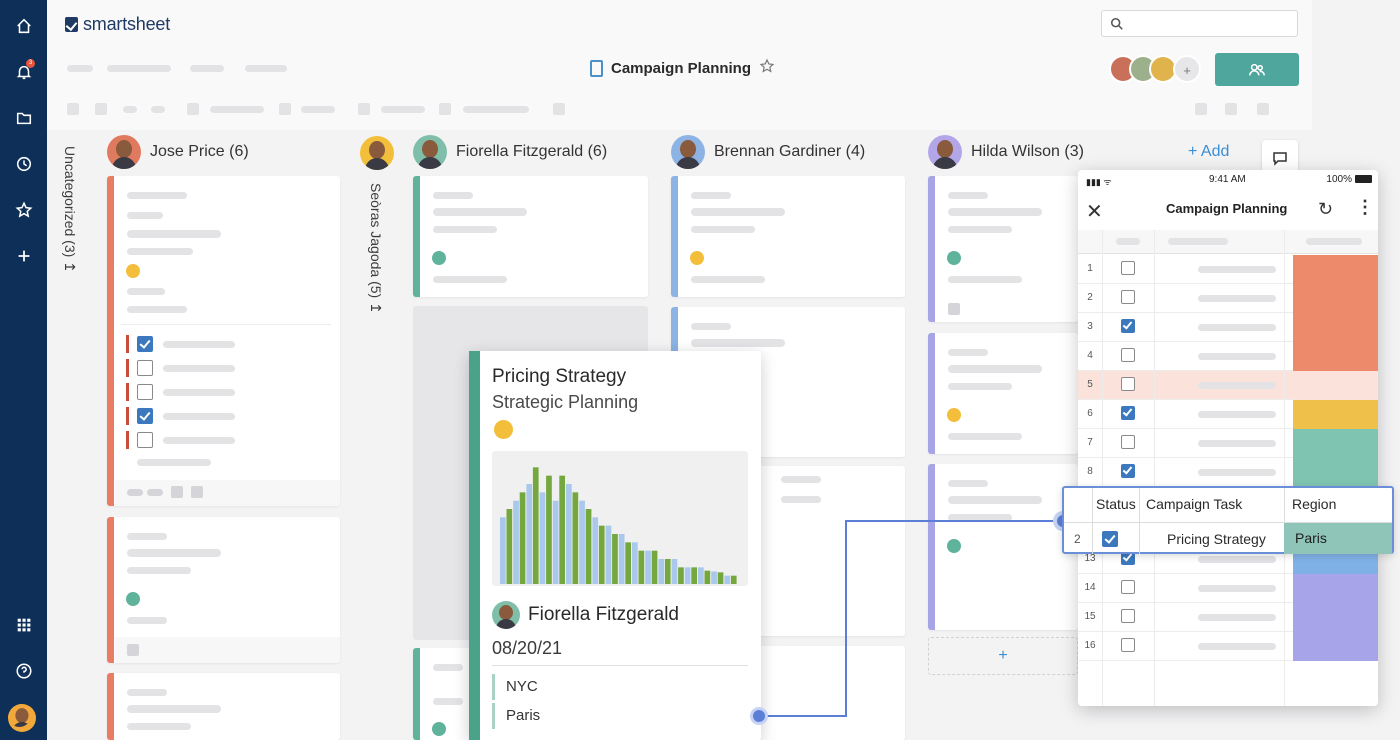 This screenshot has width=1400, height=740. I want to click on add-lane-button: + Add, so click(1208, 152).